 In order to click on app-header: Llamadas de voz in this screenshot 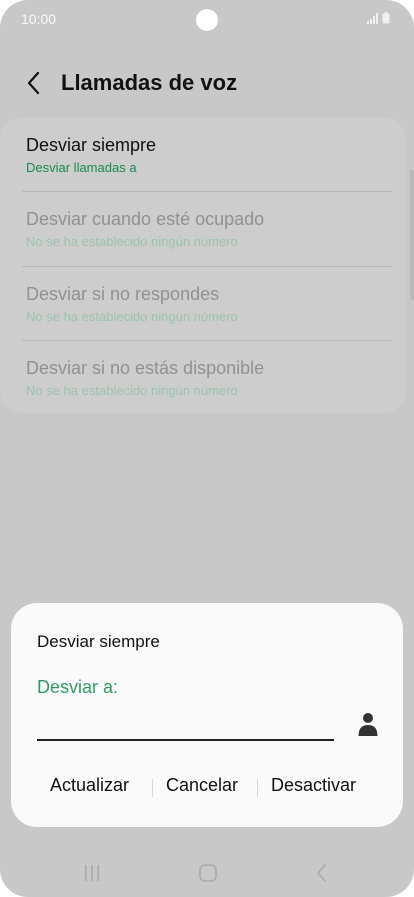, I will do `click(207, 84)`.